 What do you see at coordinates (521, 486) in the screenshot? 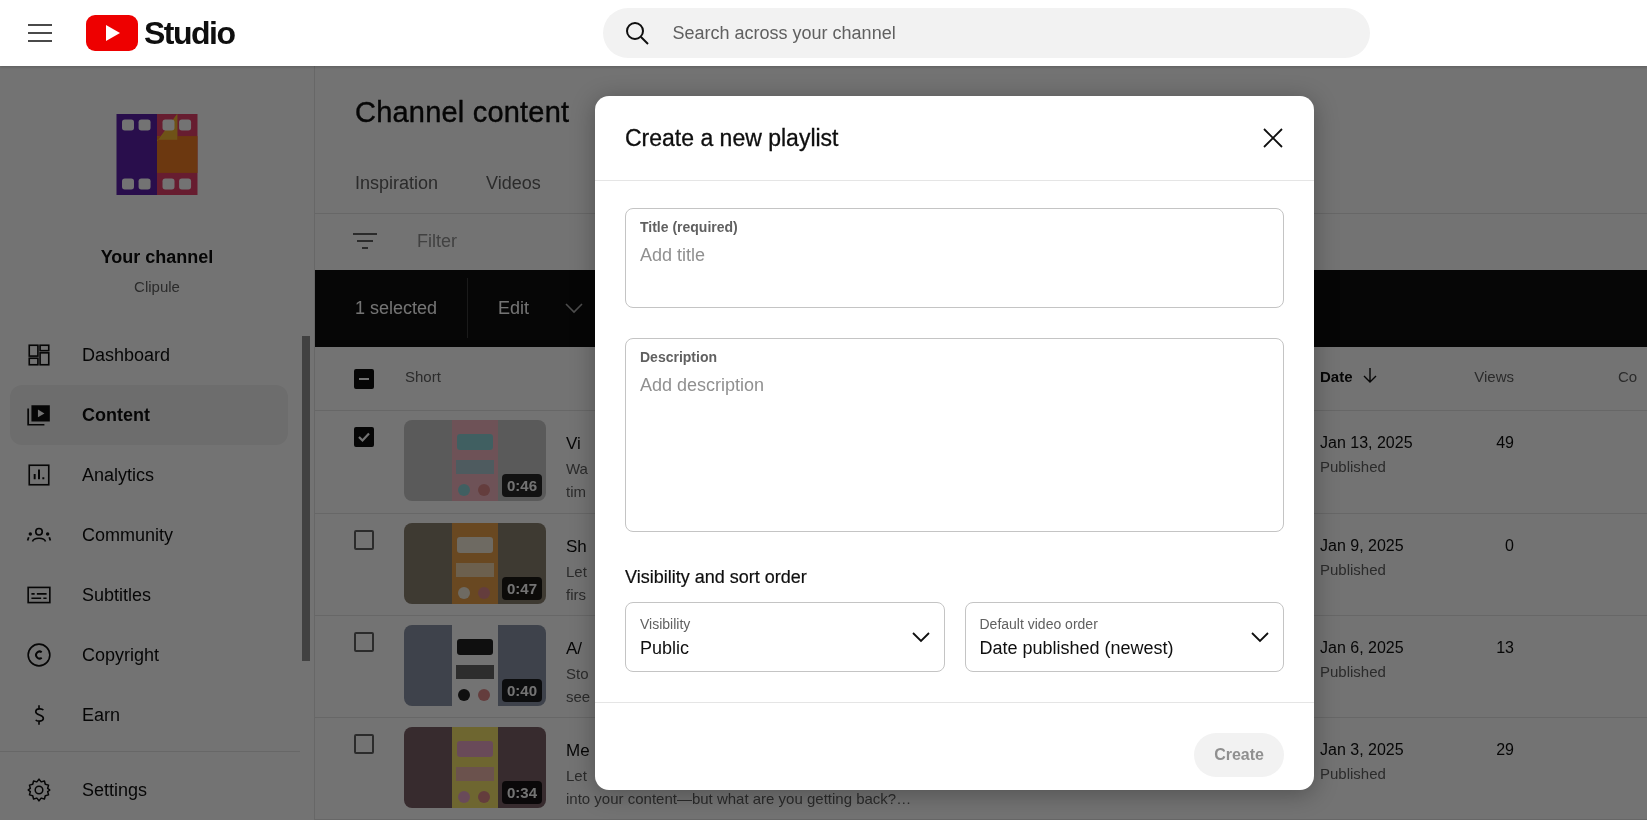
I see `duration-badge: 0:46` at bounding box center [521, 486].